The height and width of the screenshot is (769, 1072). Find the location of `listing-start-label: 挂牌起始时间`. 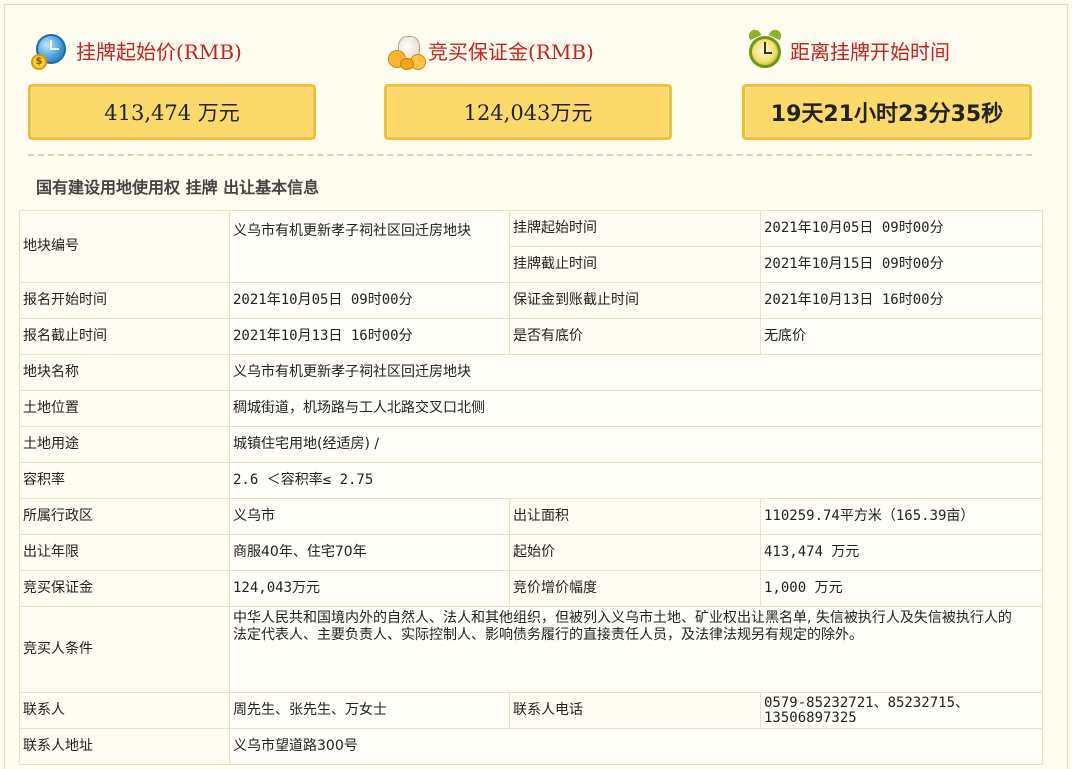

listing-start-label: 挂牌起始时间 is located at coordinates (635, 228).